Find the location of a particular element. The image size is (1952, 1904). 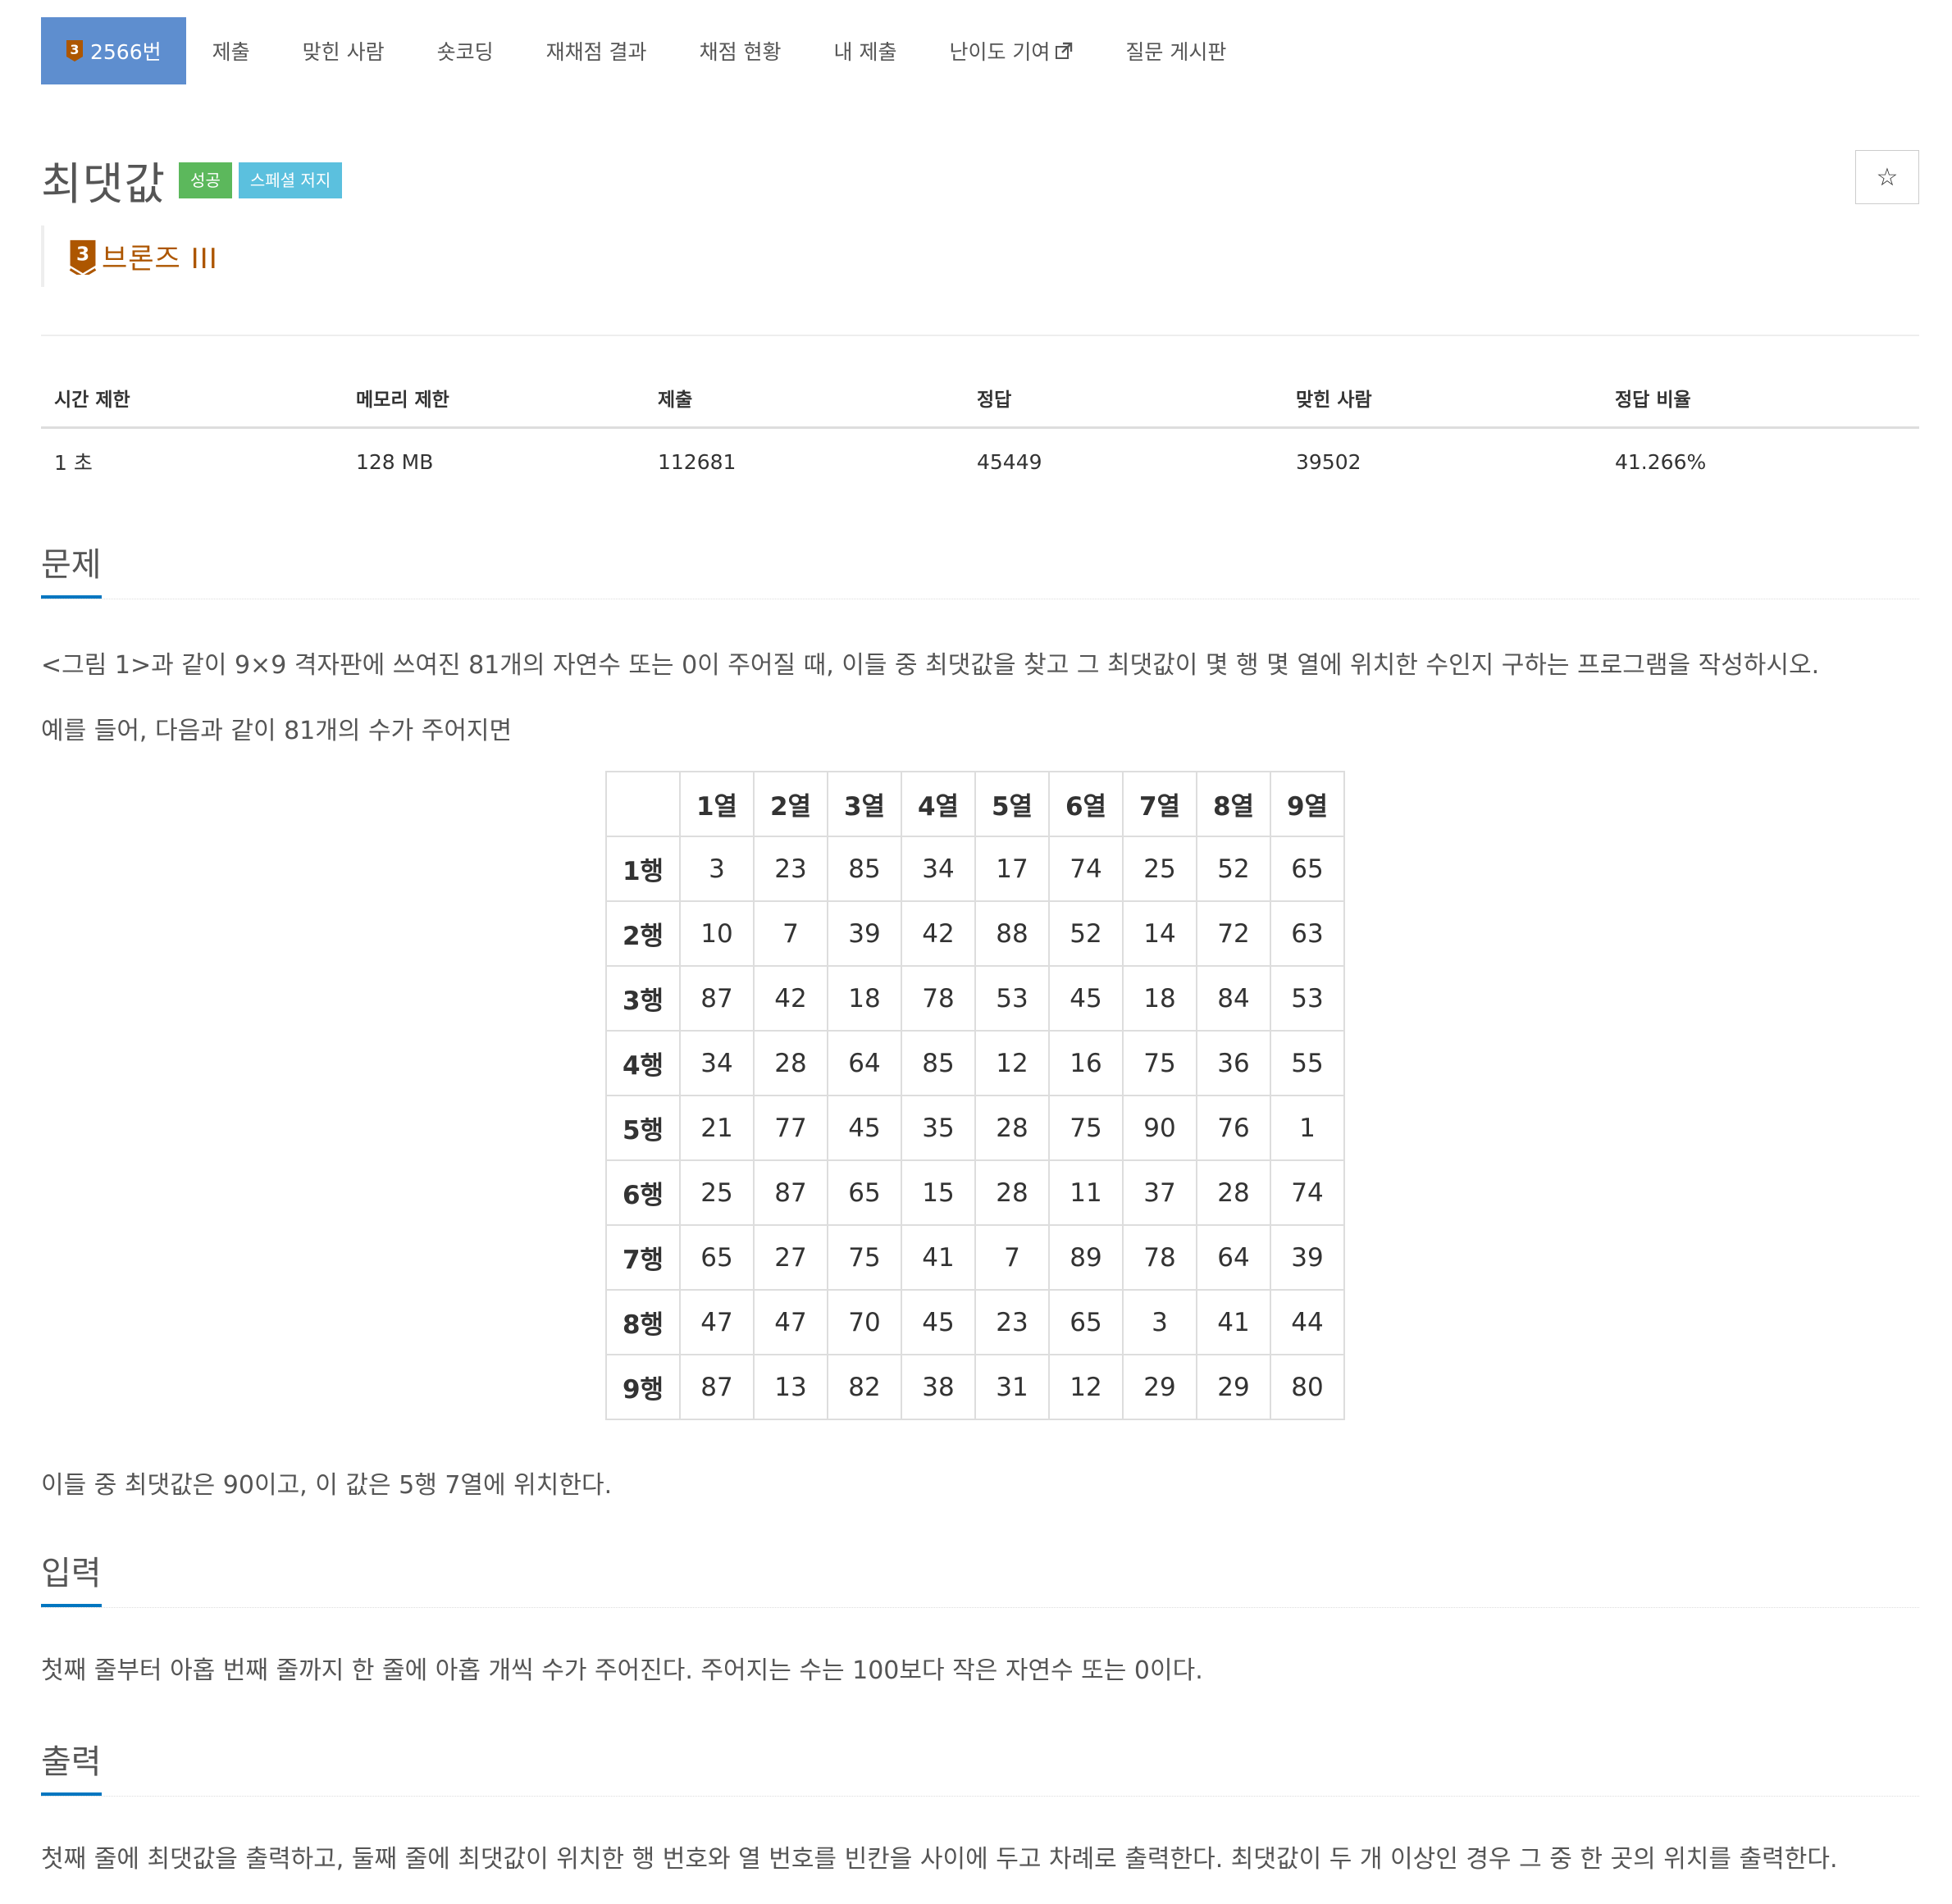

special-judge-badge: 스페셜 저지 is located at coordinates (290, 180).